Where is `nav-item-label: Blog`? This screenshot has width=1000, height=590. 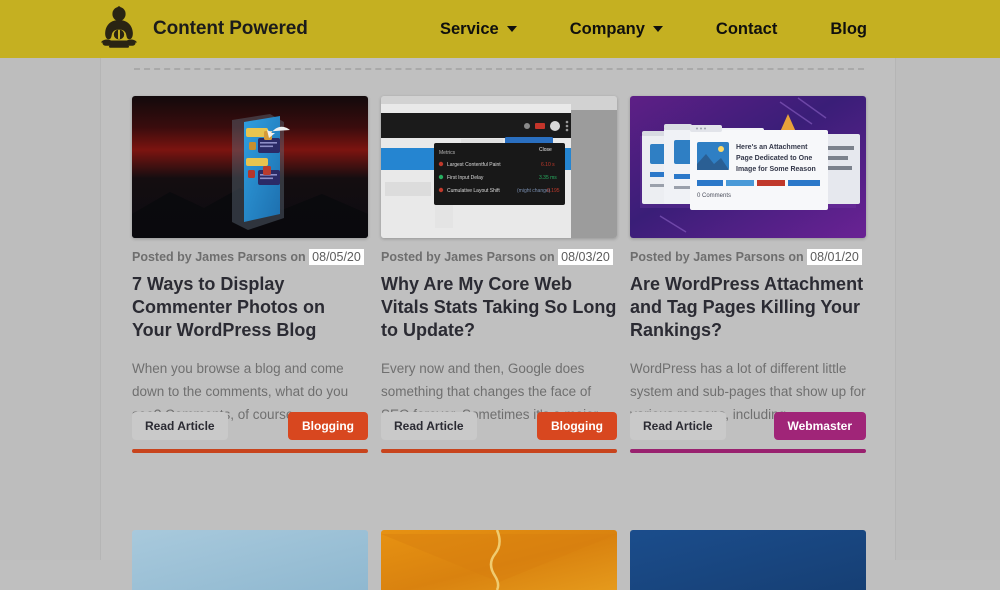
nav-item-label: Blog is located at coordinates (848, 28).